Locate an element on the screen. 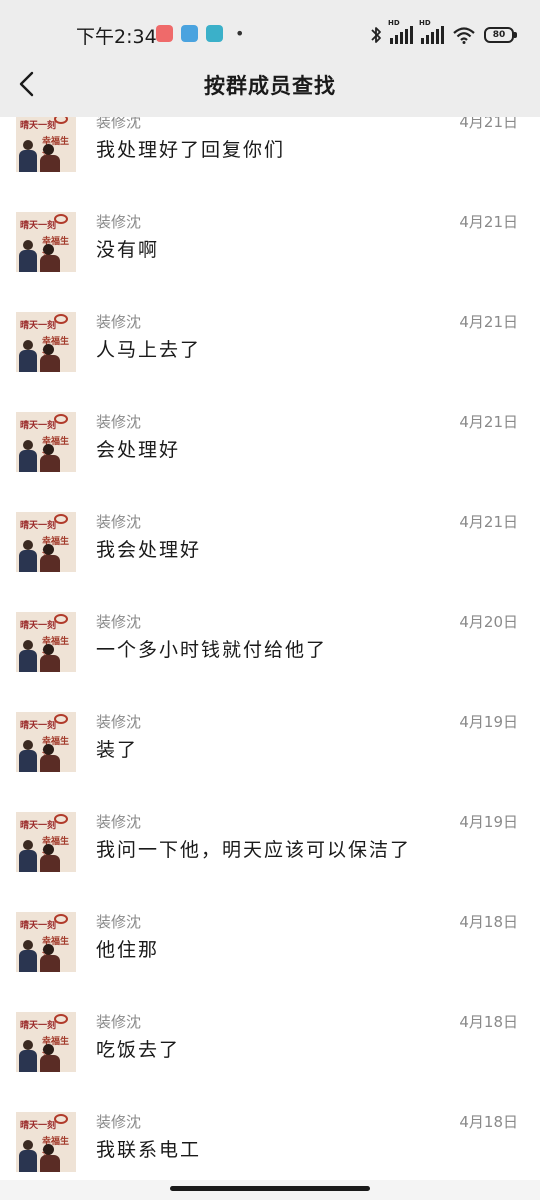 The height and width of the screenshot is (1200, 540). message-row: 晴天一刻 幸福生活 装修沈 4月21日 没有啊 is located at coordinates (270, 249).